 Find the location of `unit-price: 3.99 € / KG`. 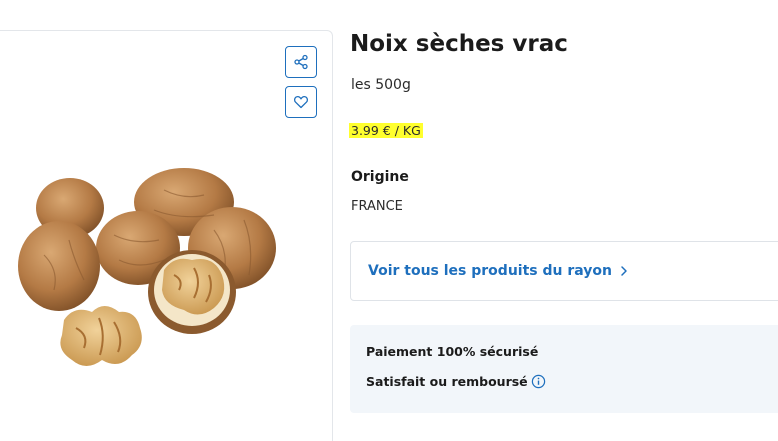

unit-price: 3.99 € / KG is located at coordinates (386, 130).